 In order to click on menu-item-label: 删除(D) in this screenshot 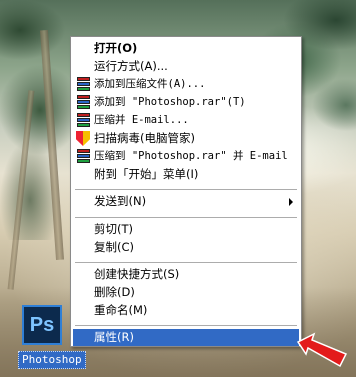, I will do `click(114, 292)`.